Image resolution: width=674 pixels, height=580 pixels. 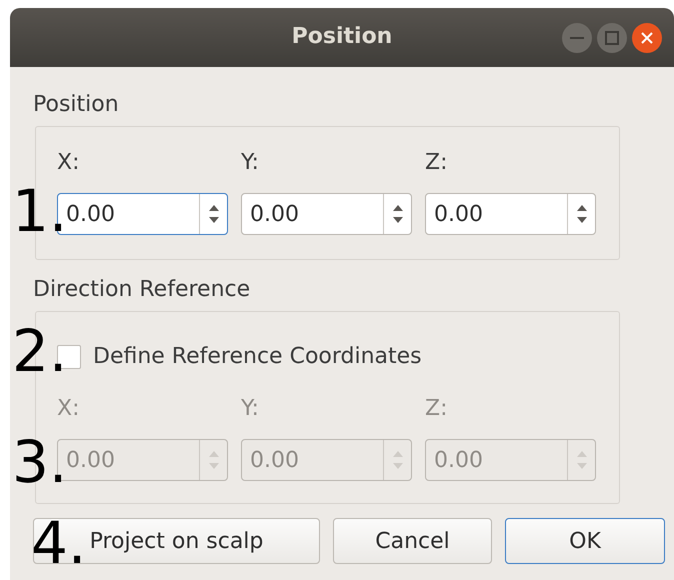 What do you see at coordinates (577, 38) in the screenshot?
I see `minimize-icon` at bounding box center [577, 38].